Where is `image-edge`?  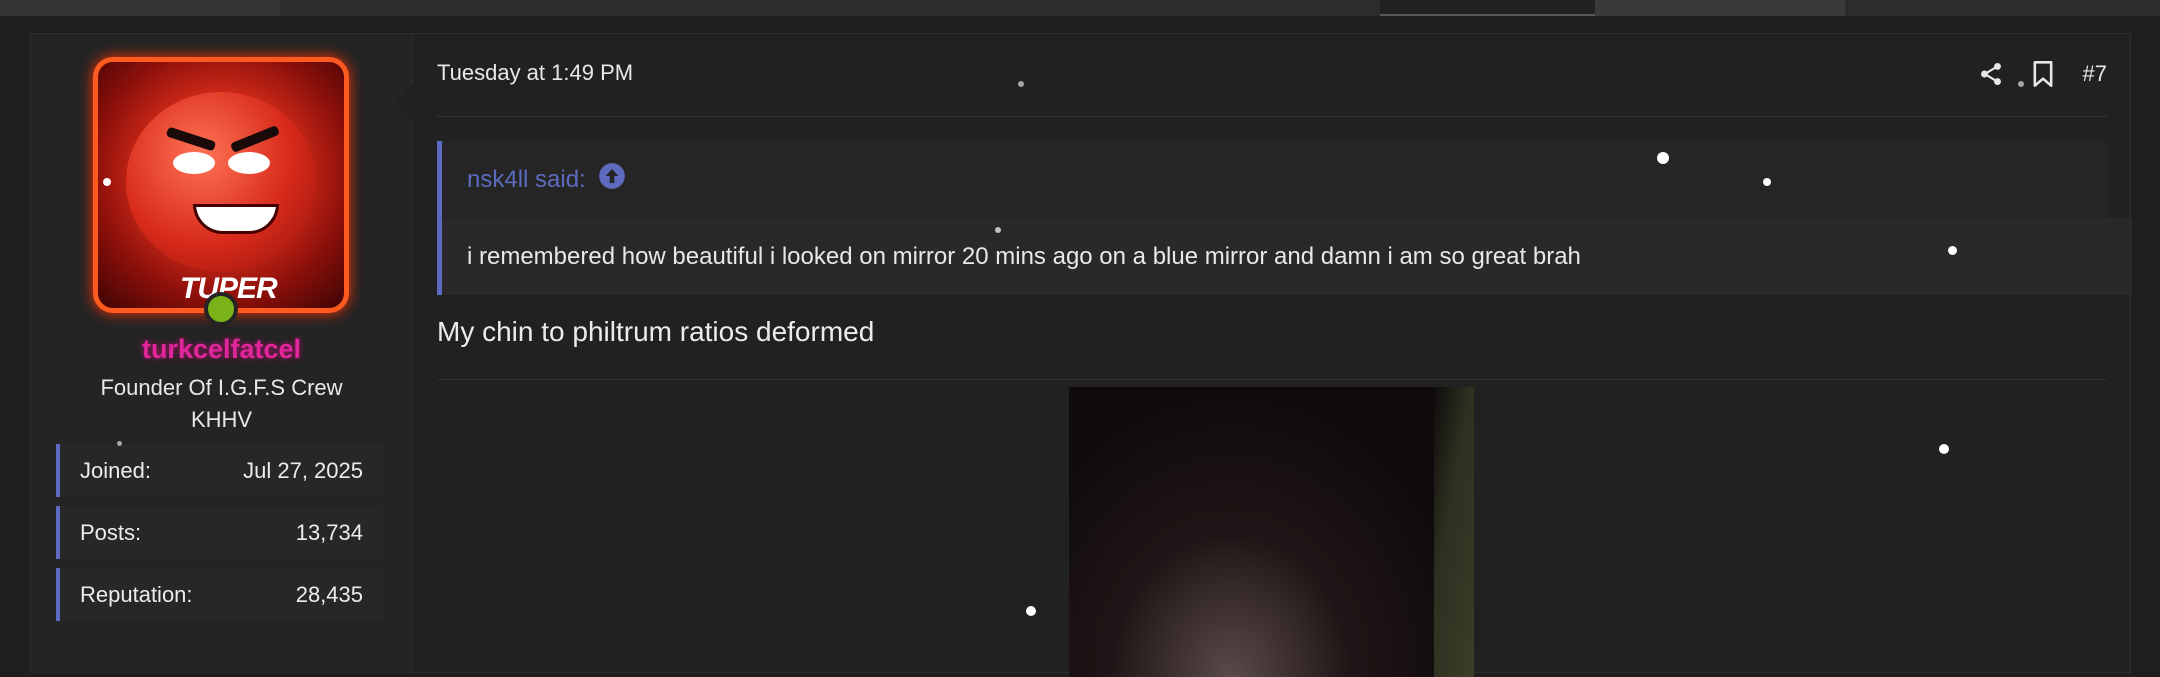
image-edge is located at coordinates (1454, 532).